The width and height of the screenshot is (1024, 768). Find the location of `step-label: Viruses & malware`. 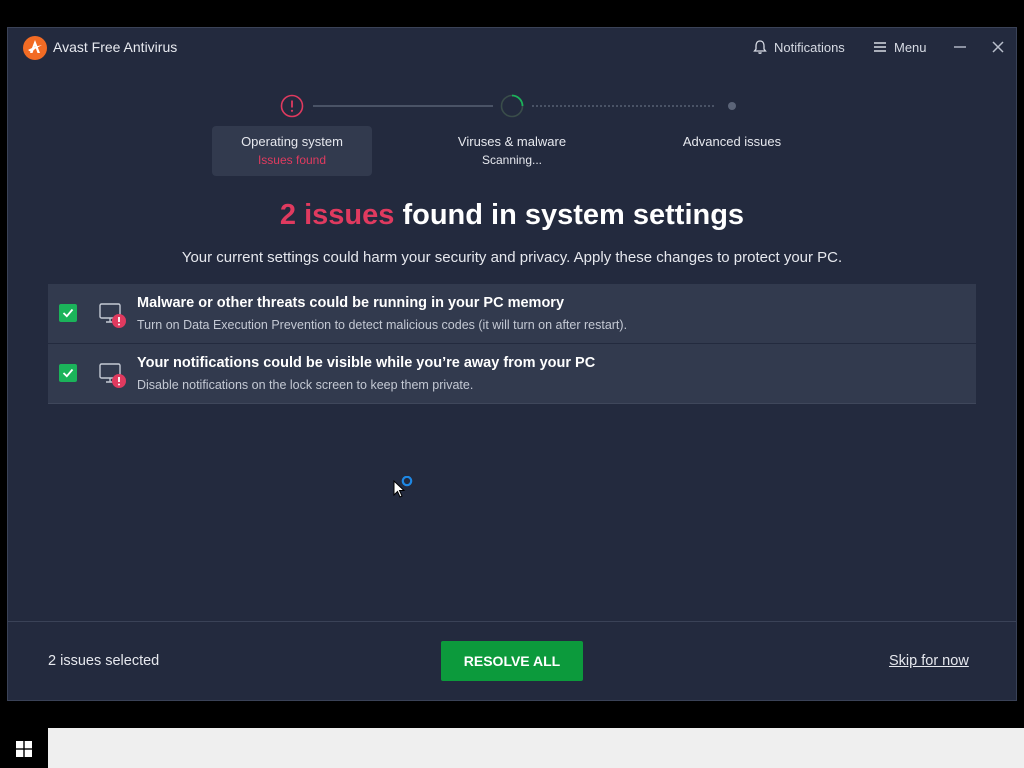

step-label: Viruses & malware is located at coordinates (512, 141).